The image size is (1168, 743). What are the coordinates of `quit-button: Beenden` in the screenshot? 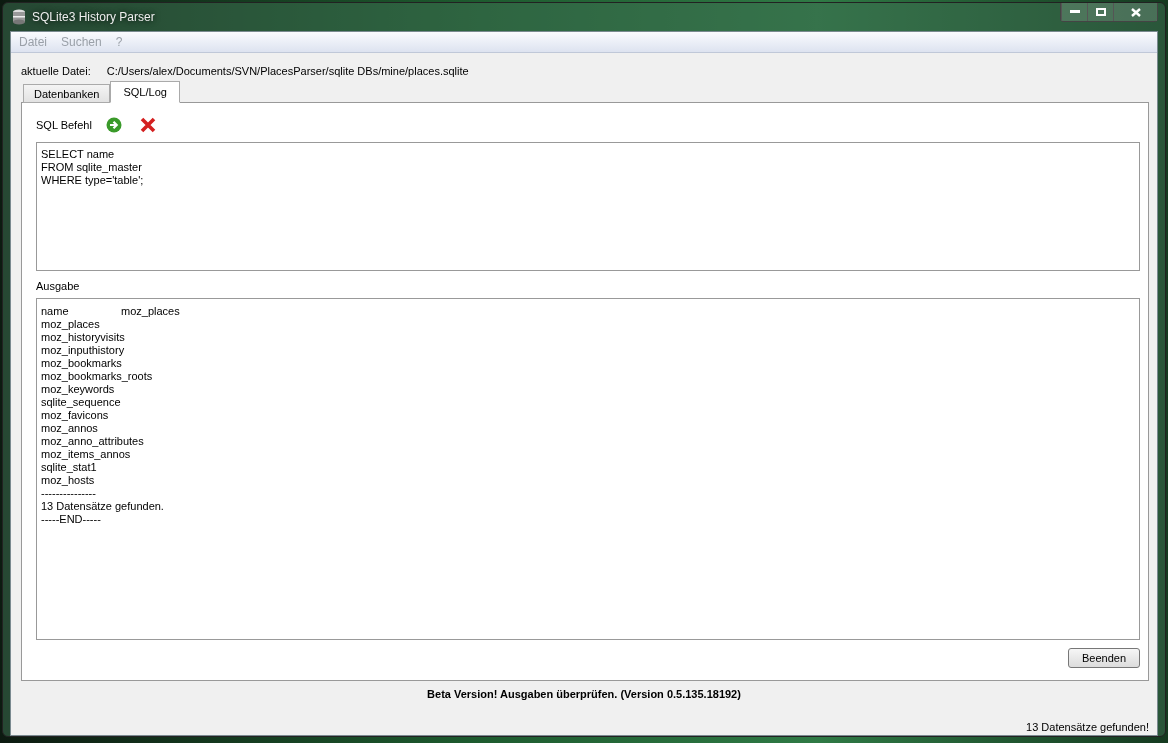 It's located at (1103, 658).